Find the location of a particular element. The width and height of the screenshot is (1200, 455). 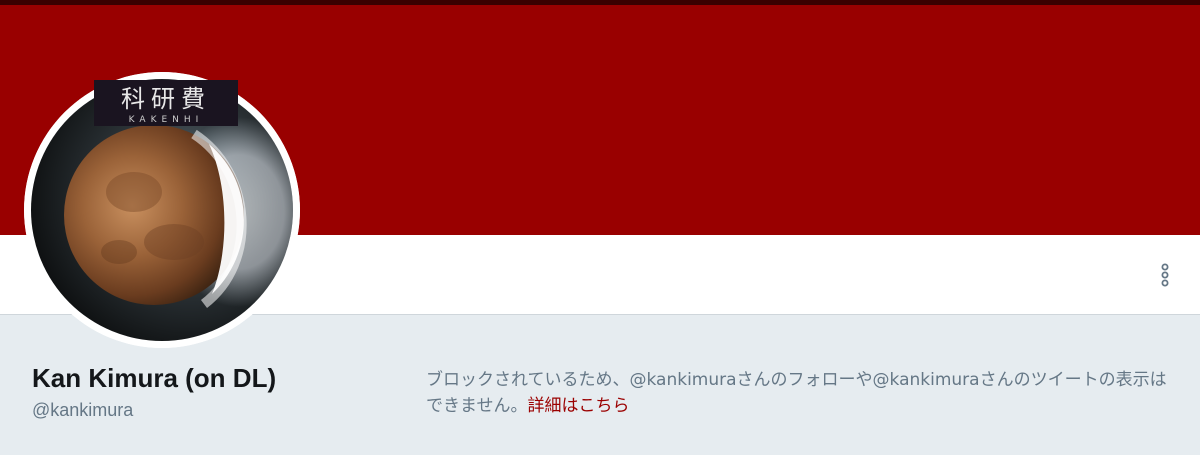

more-options-button is located at coordinates (1165, 275).